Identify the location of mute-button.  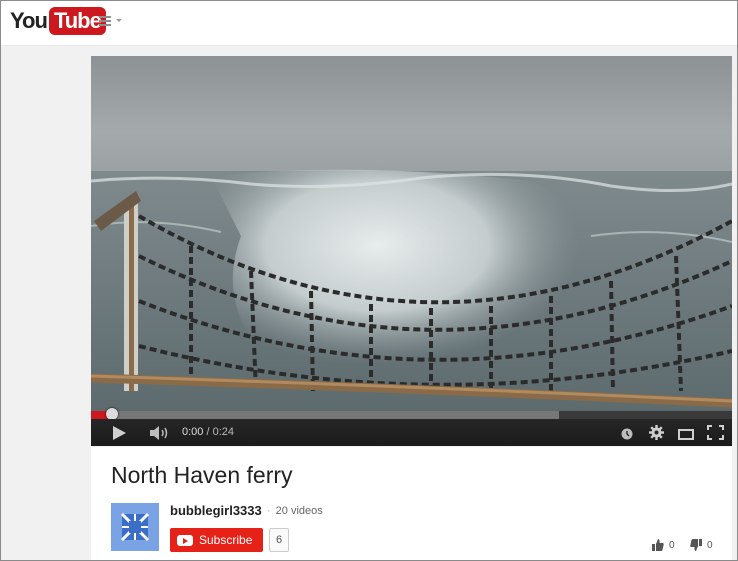
(160, 435).